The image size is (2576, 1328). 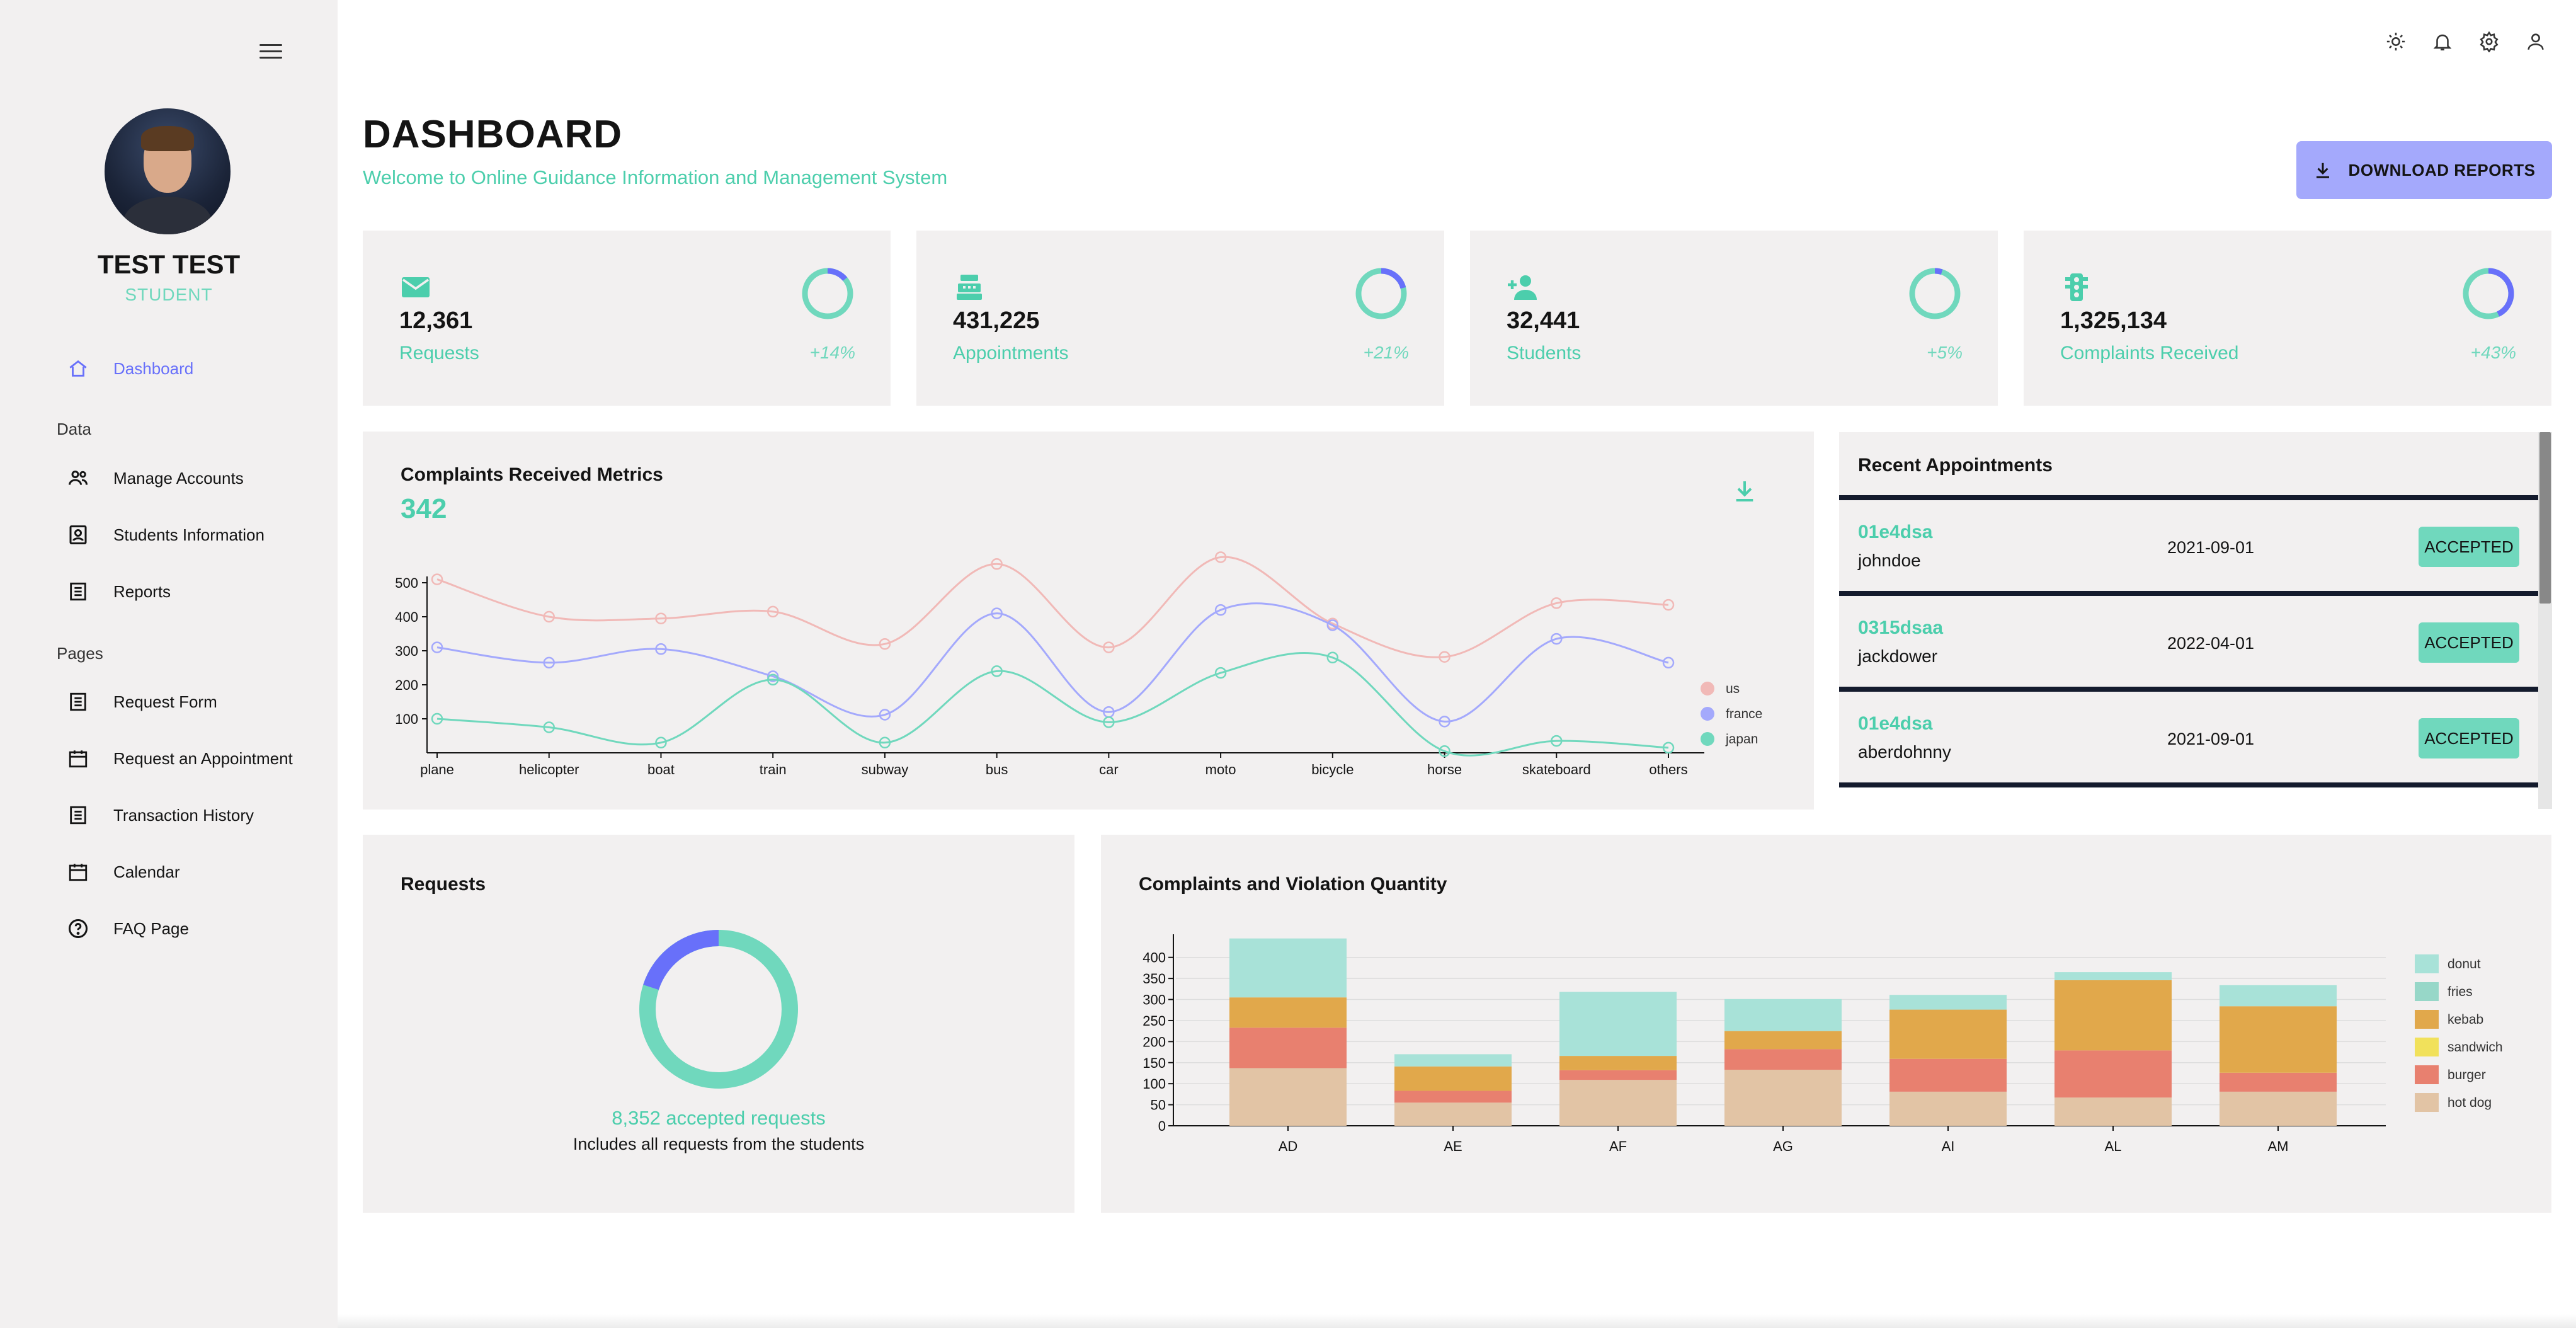 I want to click on stat-value: 32,441, so click(x=1543, y=320).